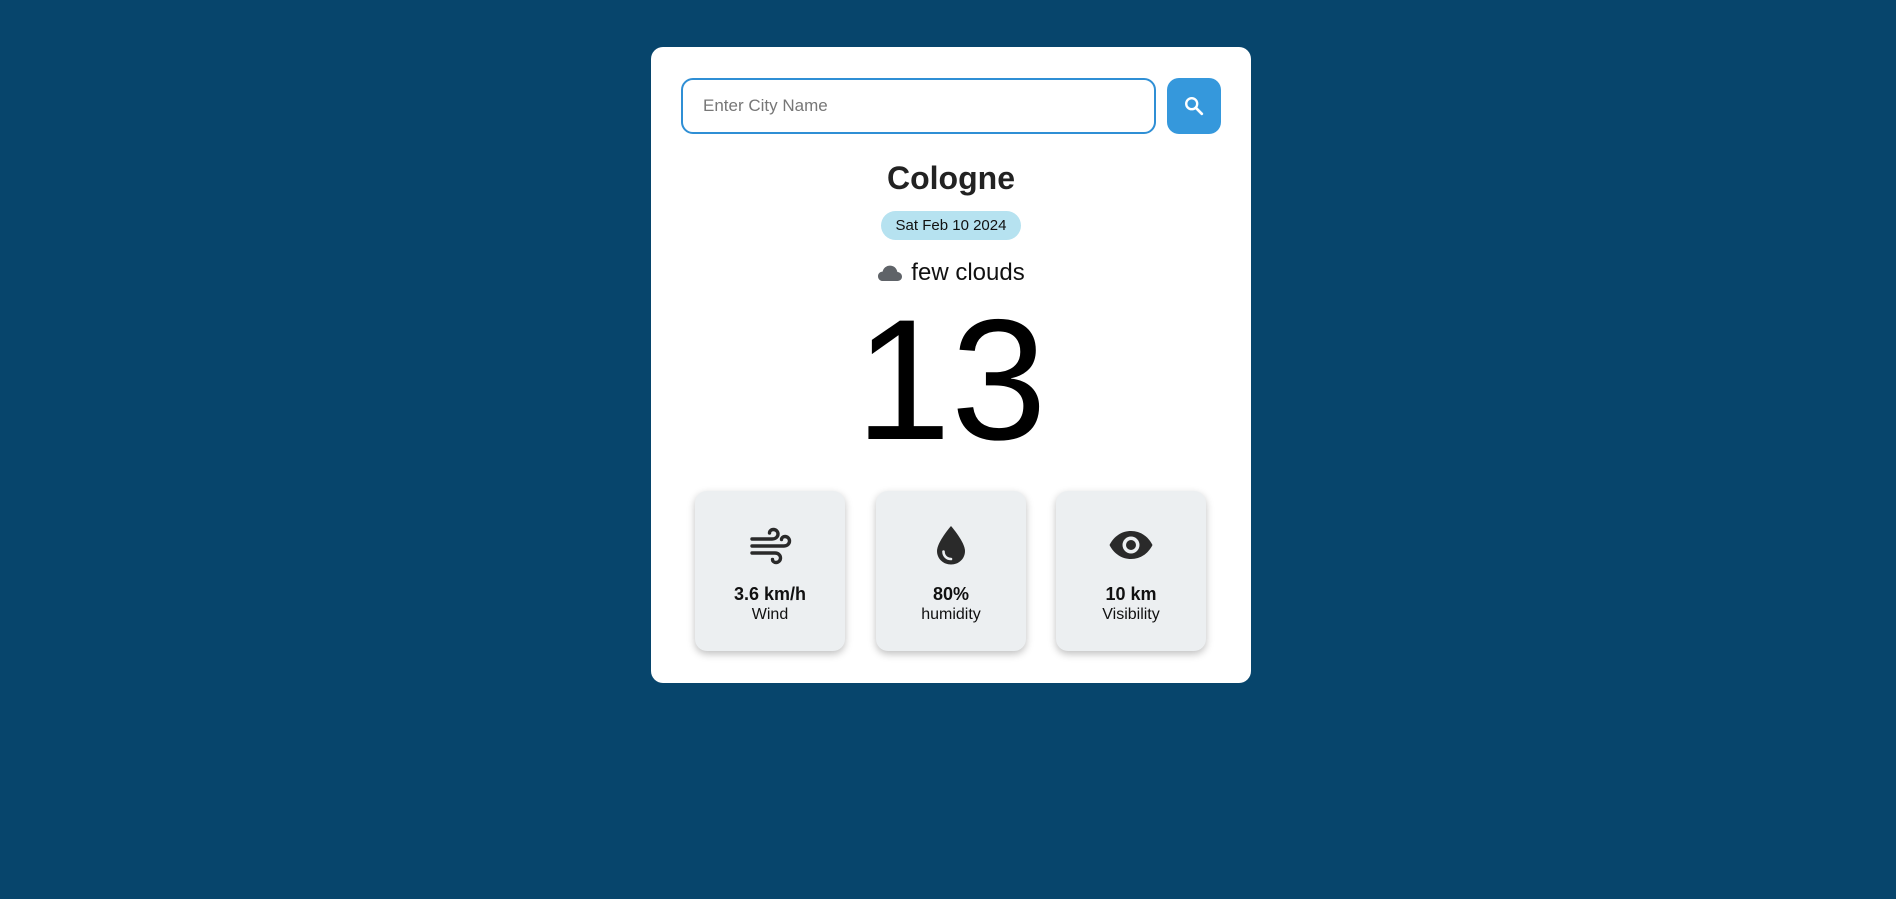 The image size is (1896, 899). Describe the element at coordinates (951, 545) in the screenshot. I see `water-drop-icon` at that location.